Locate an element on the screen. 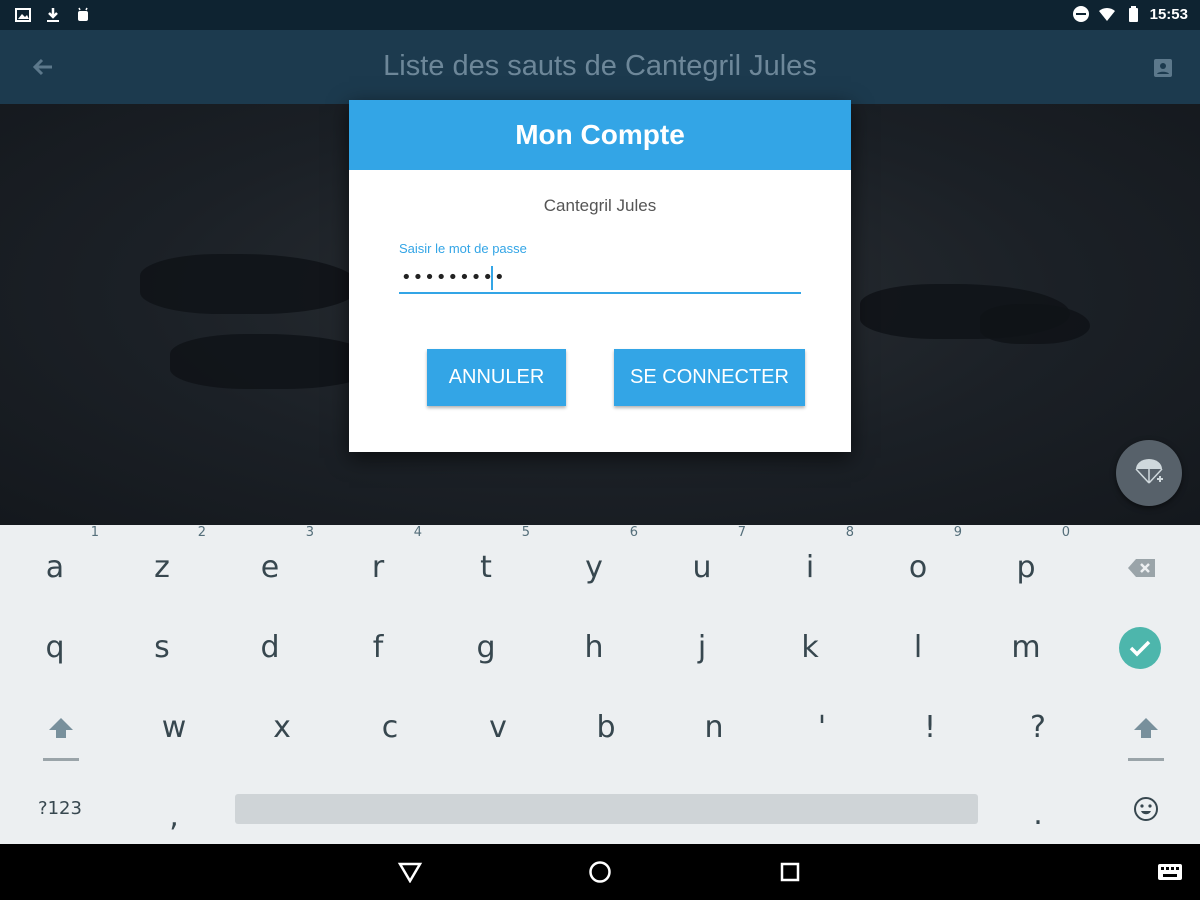 Image resolution: width=1200 pixels, height=900 pixels. key-m: m is located at coordinates (1026, 648).